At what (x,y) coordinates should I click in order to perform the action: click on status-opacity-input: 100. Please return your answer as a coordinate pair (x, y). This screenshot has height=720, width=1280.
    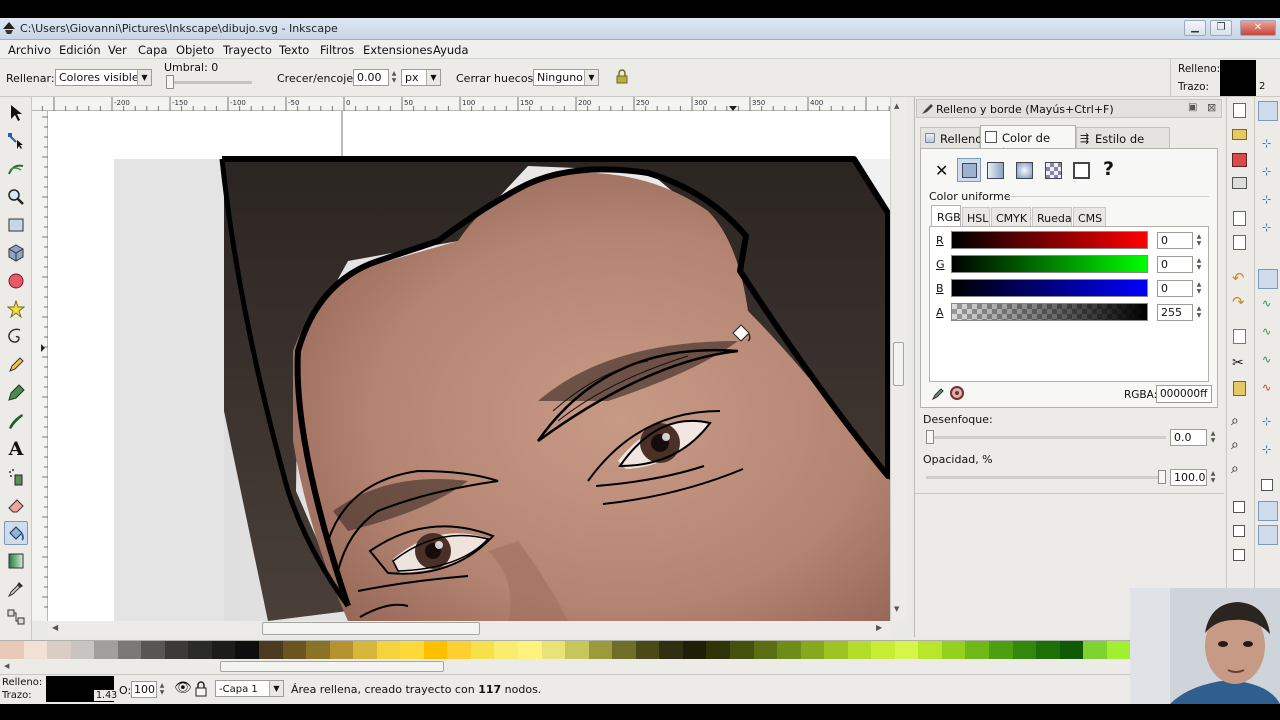
    Looking at the image, I should click on (144, 689).